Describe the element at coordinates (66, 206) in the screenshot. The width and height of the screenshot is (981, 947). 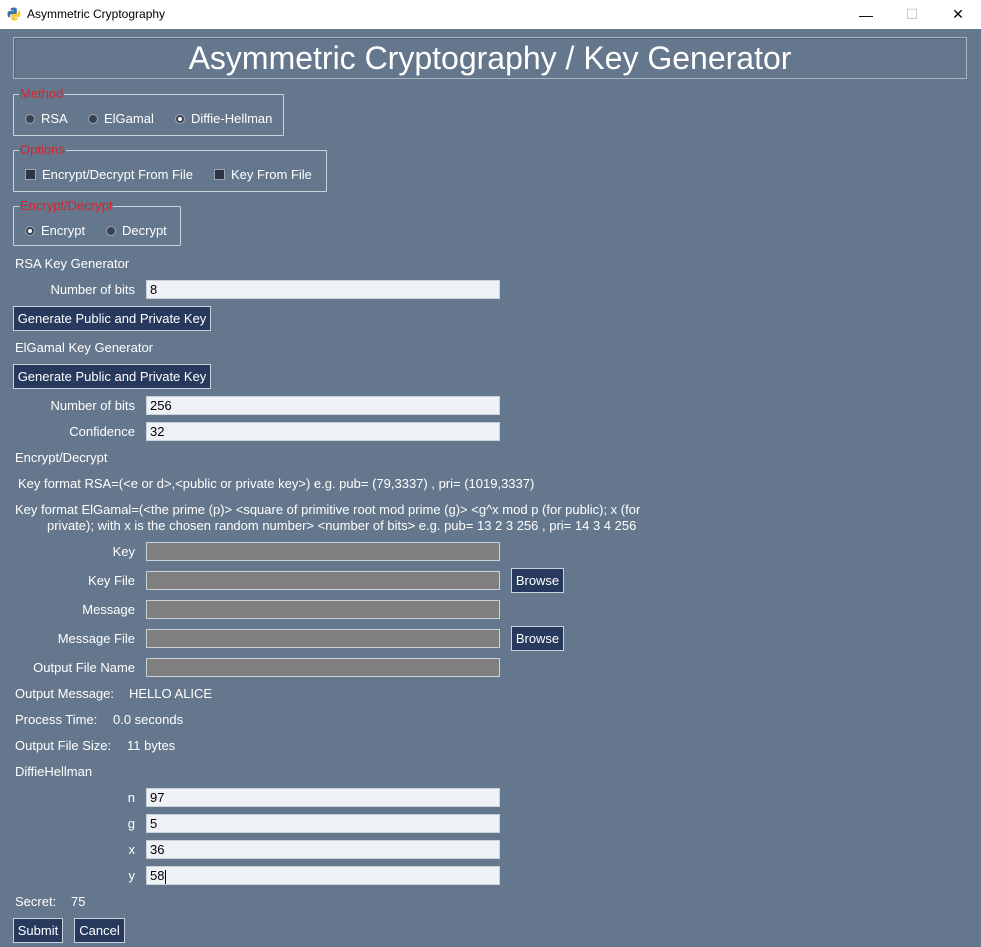
I see `mode-legend: Encrypt/Decrypt` at that location.